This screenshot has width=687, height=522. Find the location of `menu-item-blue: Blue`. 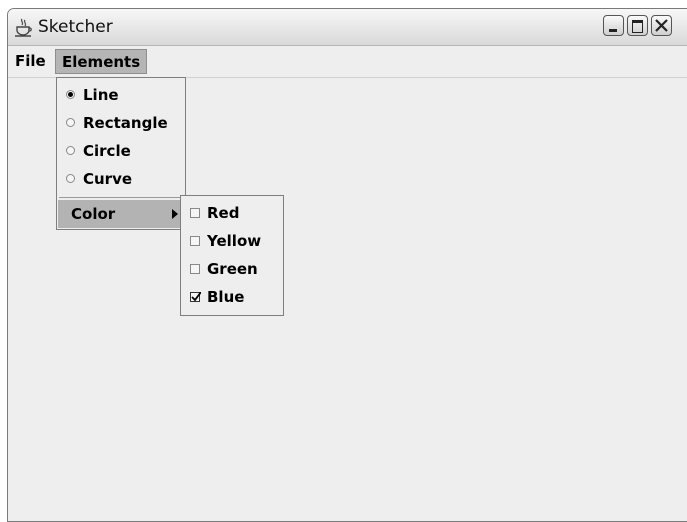

menu-item-blue: Blue is located at coordinates (232, 297).